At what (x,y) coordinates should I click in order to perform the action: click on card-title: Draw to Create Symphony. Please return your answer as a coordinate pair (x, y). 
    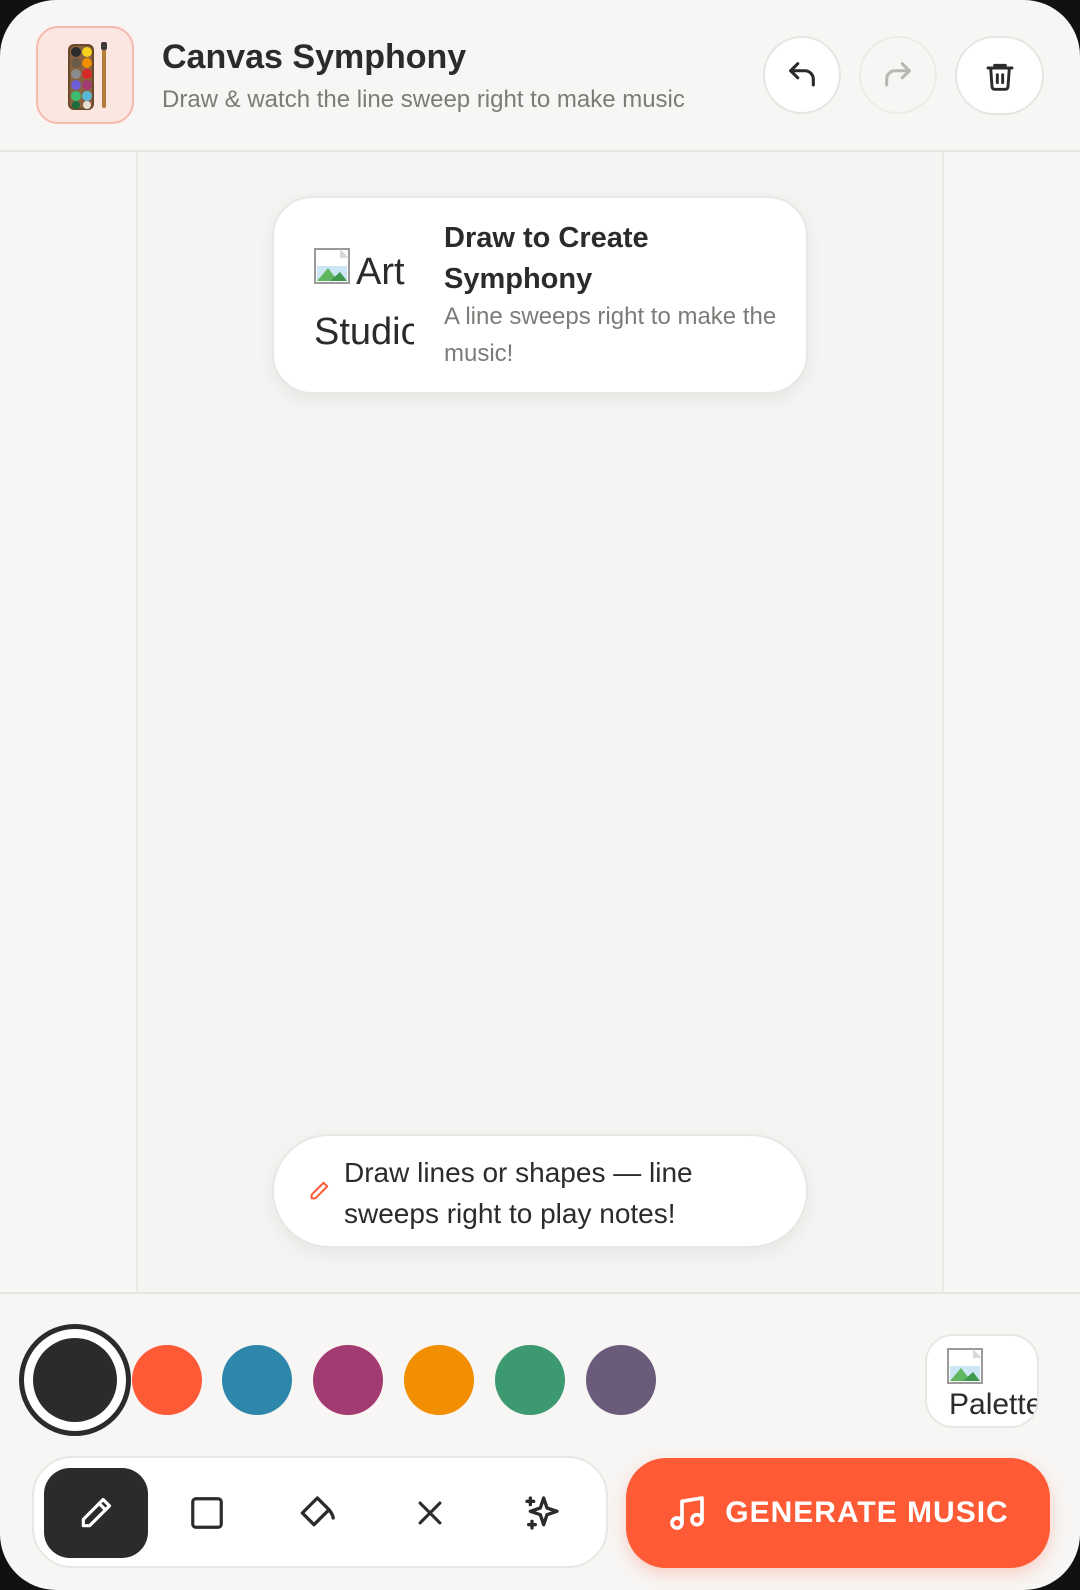
    Looking at the image, I should click on (546, 258).